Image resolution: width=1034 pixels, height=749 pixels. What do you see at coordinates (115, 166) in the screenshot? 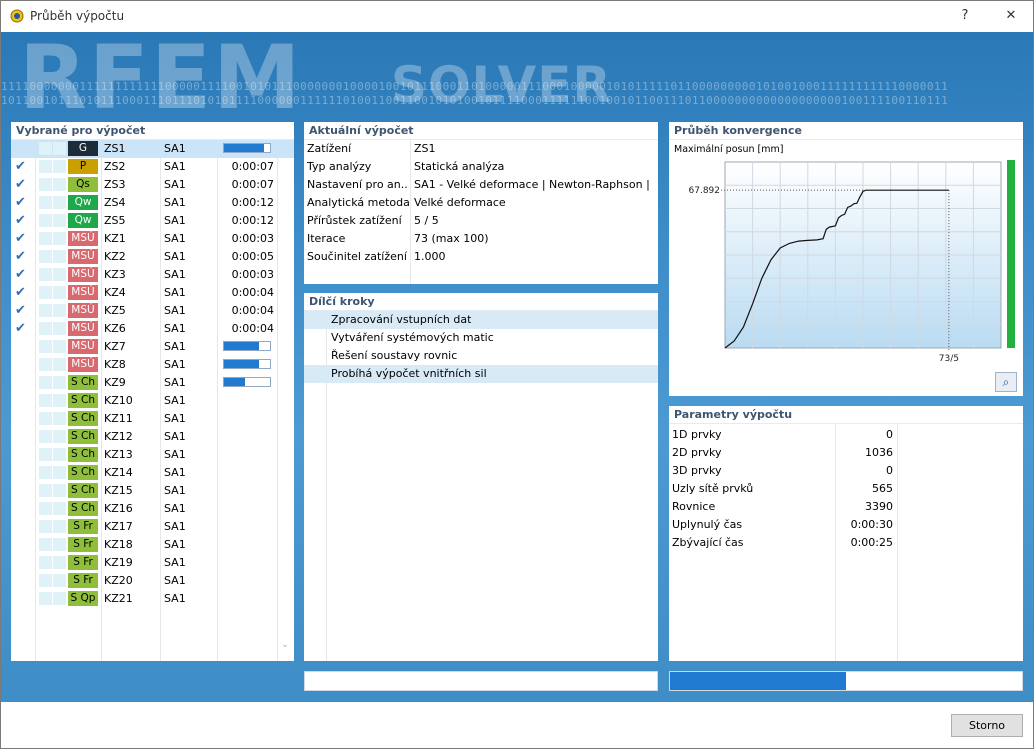
I see `load-name: ZS2` at bounding box center [115, 166].